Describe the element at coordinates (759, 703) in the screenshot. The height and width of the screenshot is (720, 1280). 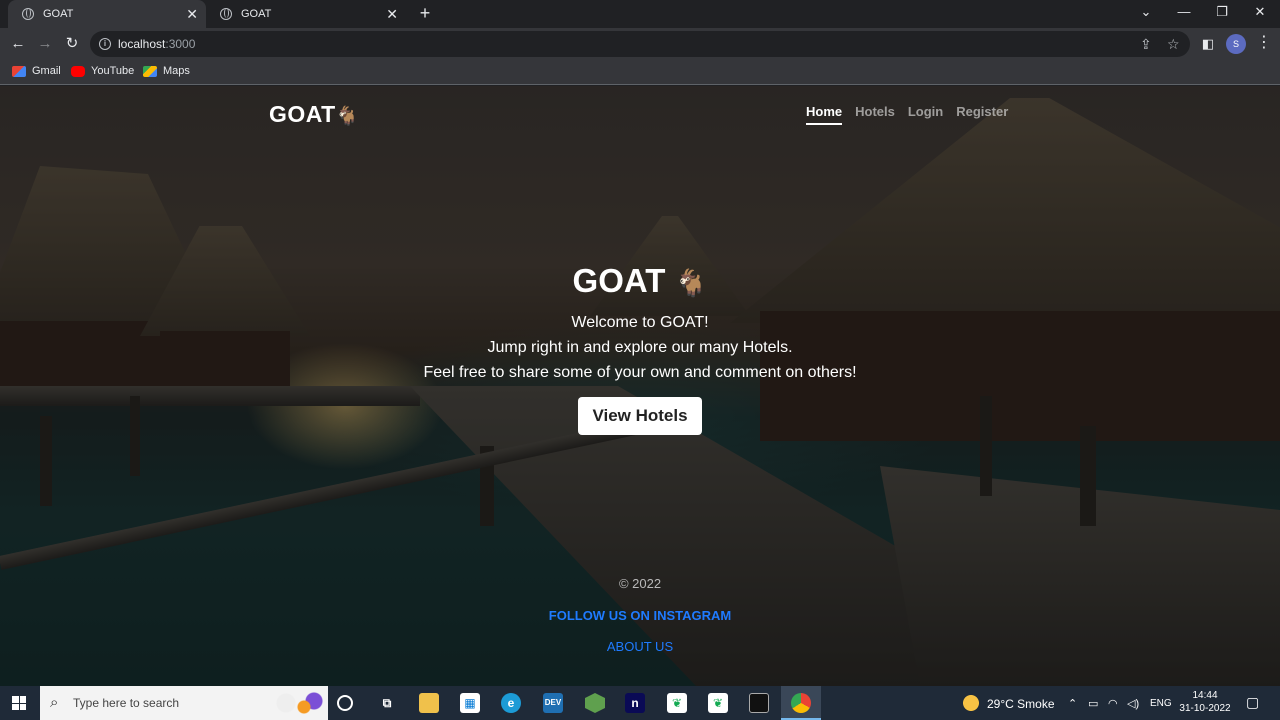
I see `terminal-icon` at that location.